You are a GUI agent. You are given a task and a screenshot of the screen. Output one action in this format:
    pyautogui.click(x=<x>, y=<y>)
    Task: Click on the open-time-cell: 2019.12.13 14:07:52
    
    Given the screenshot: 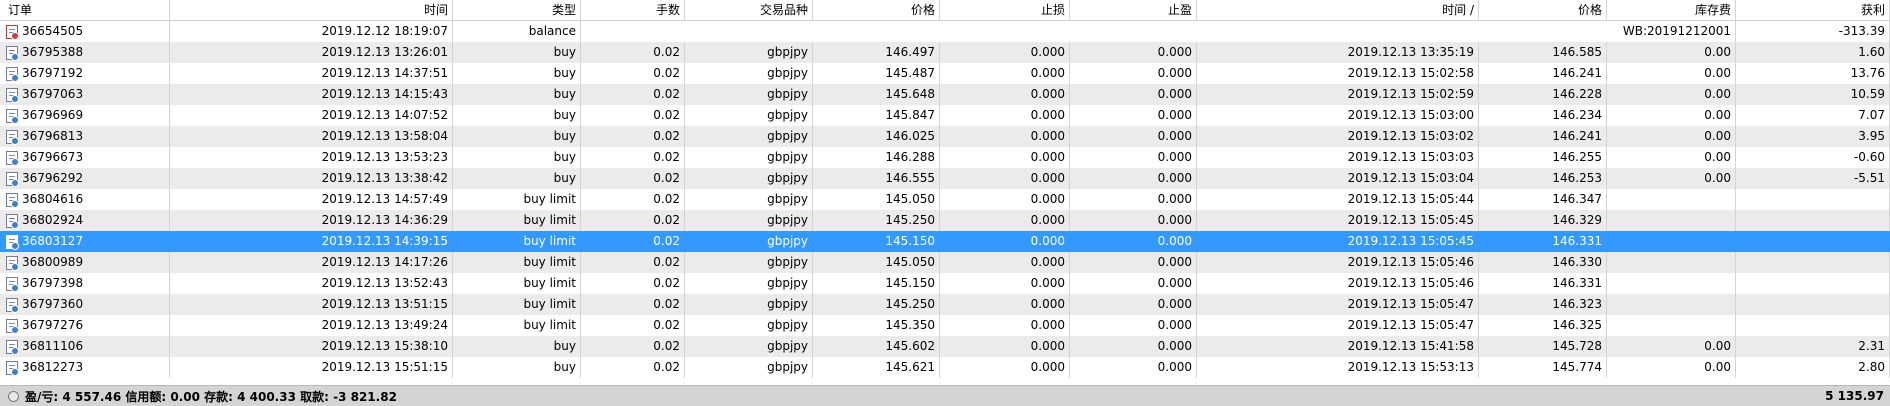 What is the action you would take?
    pyautogui.click(x=311, y=115)
    